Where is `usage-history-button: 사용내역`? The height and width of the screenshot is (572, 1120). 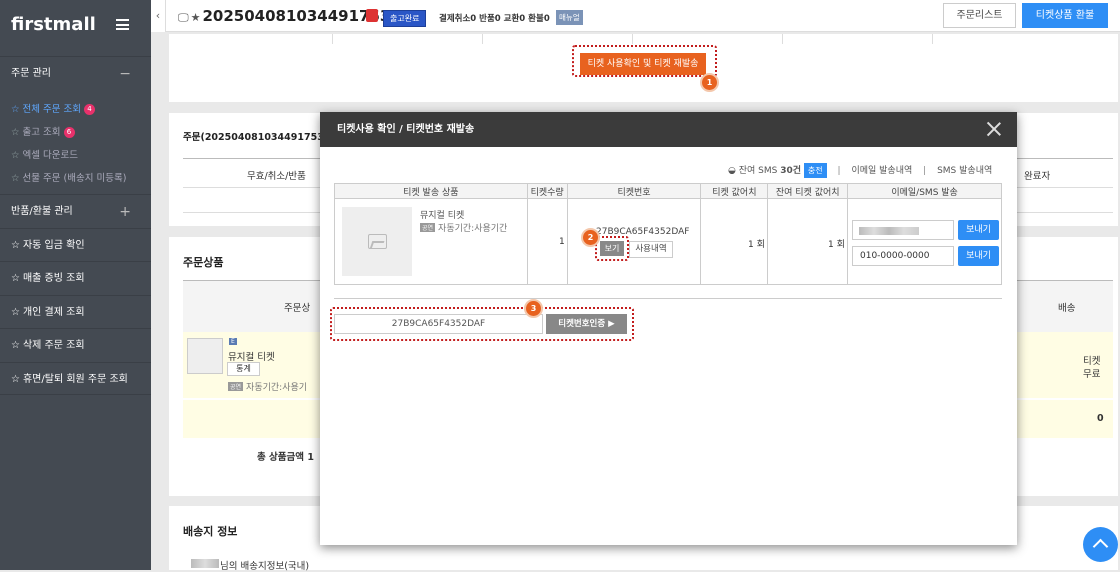 usage-history-button: 사용내역 is located at coordinates (651, 249).